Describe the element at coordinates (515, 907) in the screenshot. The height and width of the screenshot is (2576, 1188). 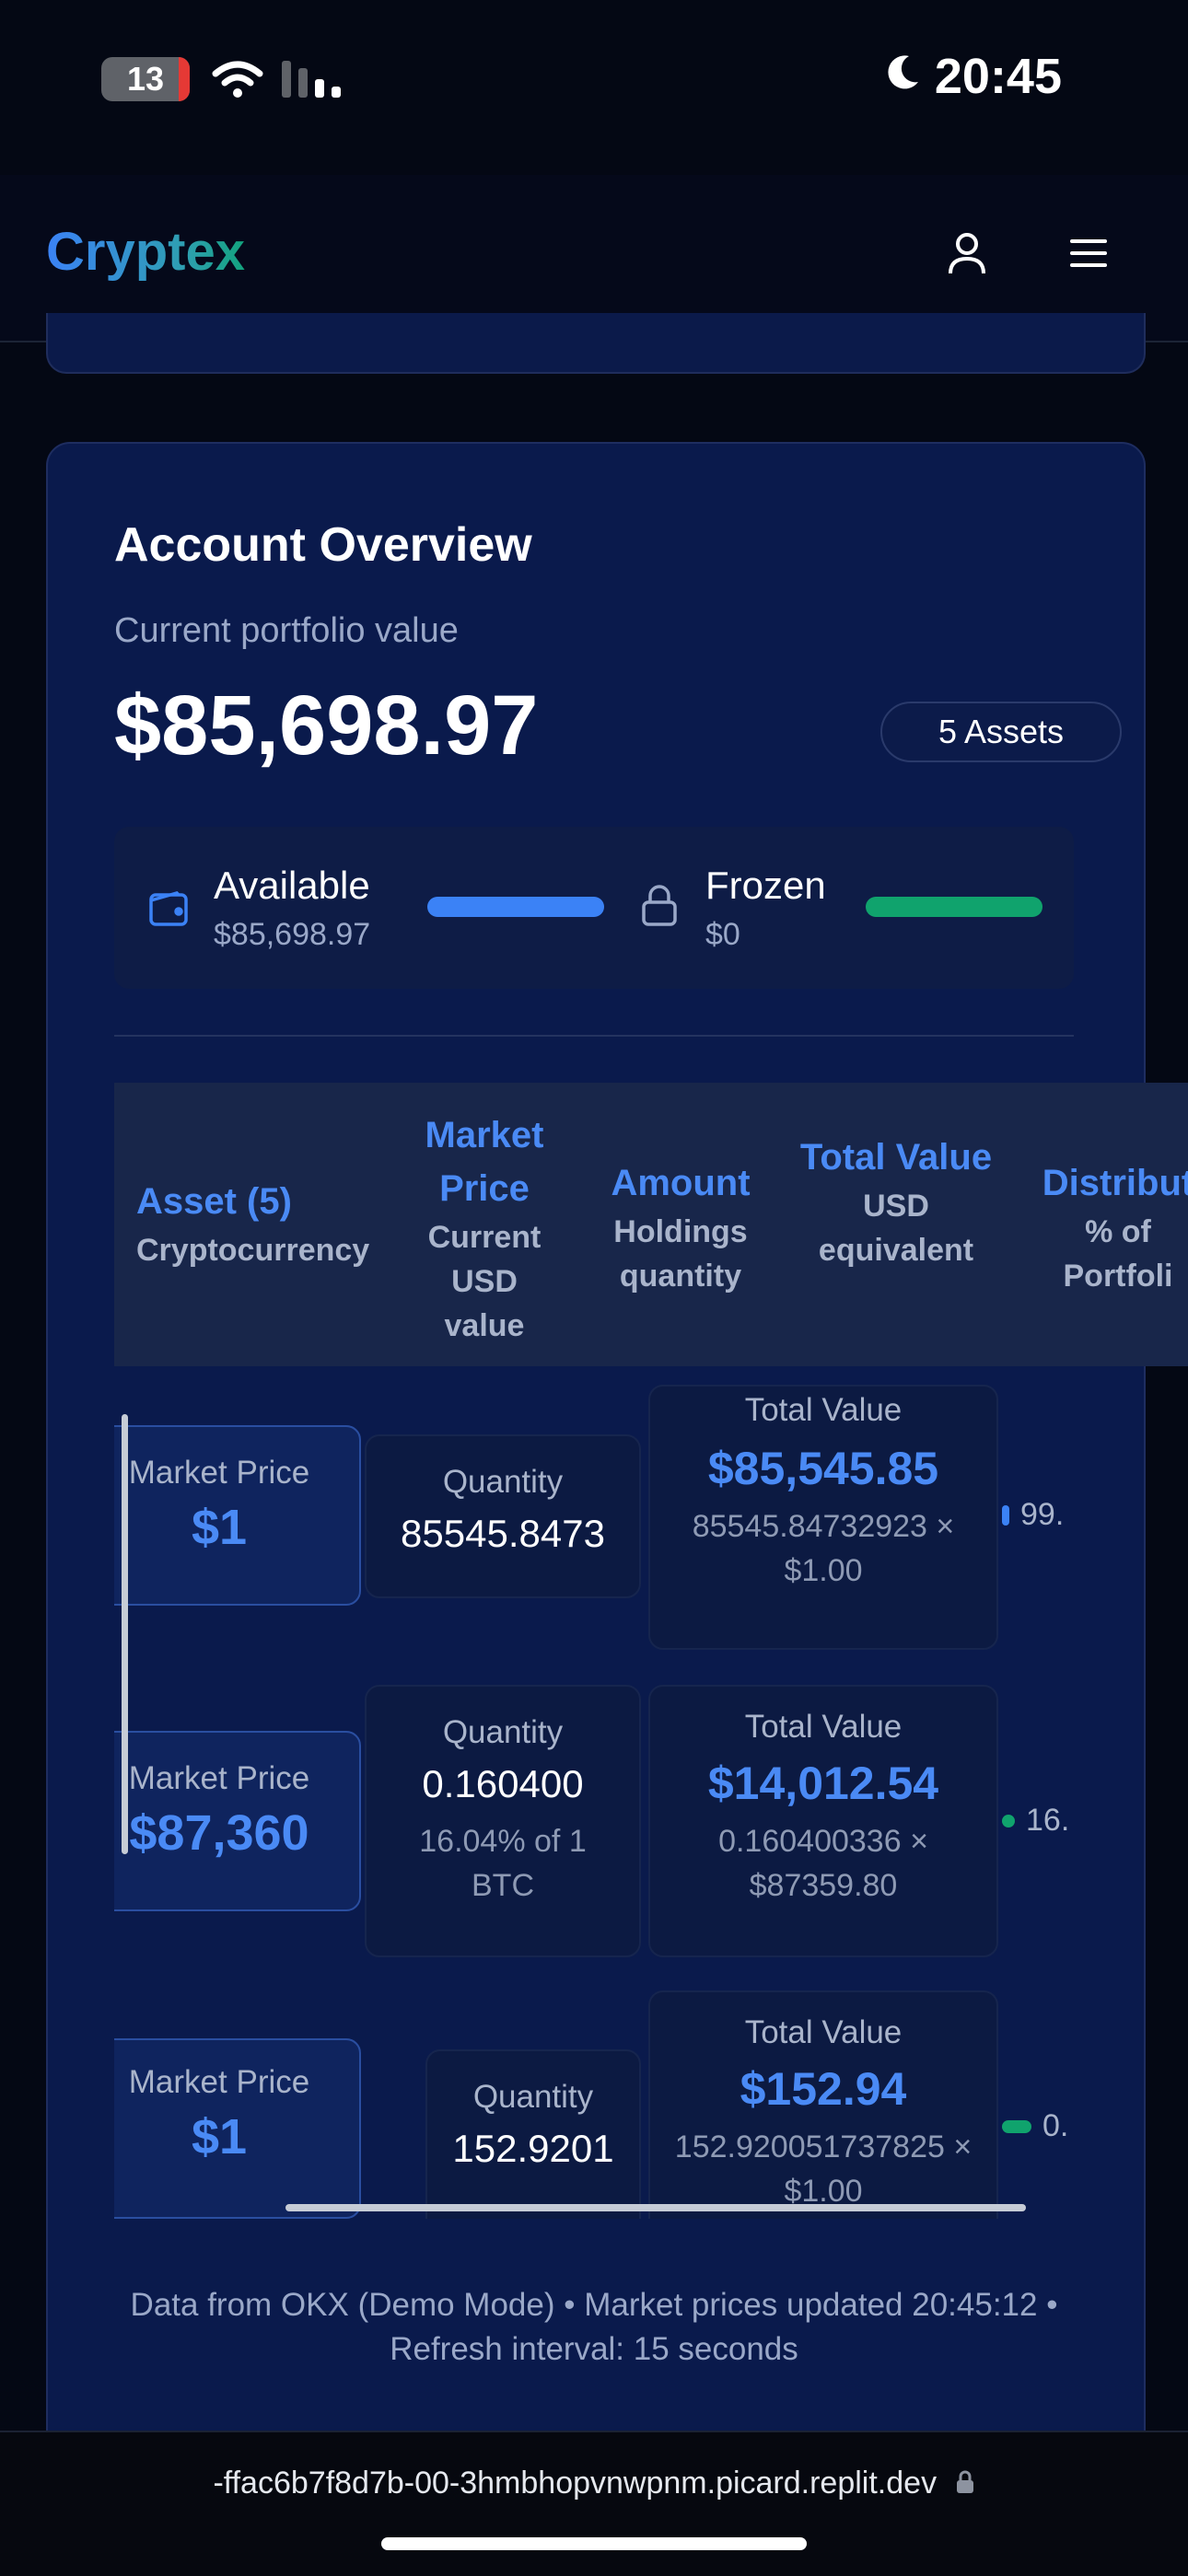
I see `available-bar` at that location.